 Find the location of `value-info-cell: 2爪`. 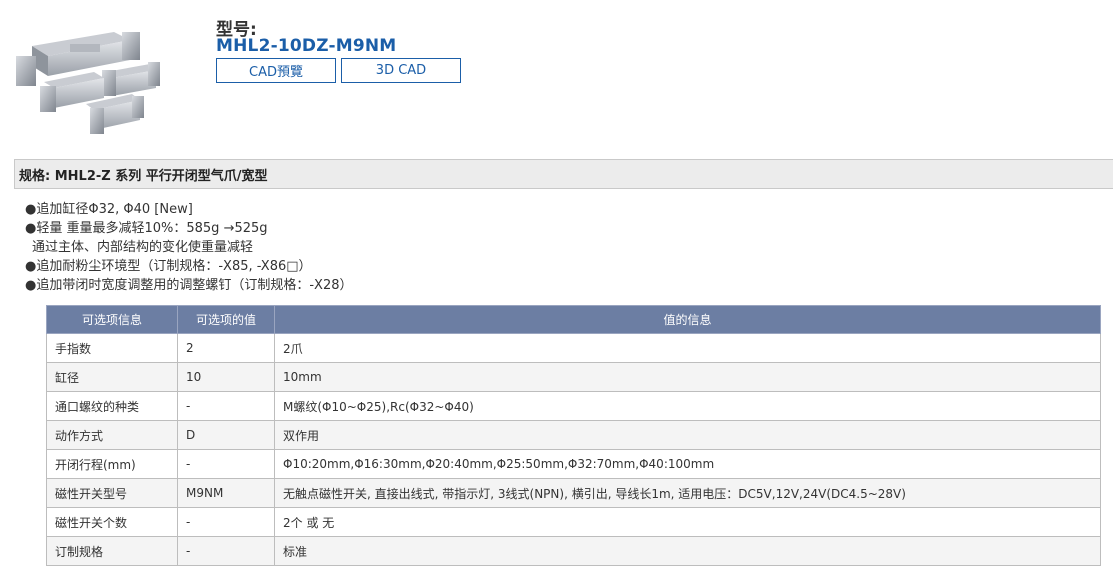

value-info-cell: 2爪 is located at coordinates (687, 348).